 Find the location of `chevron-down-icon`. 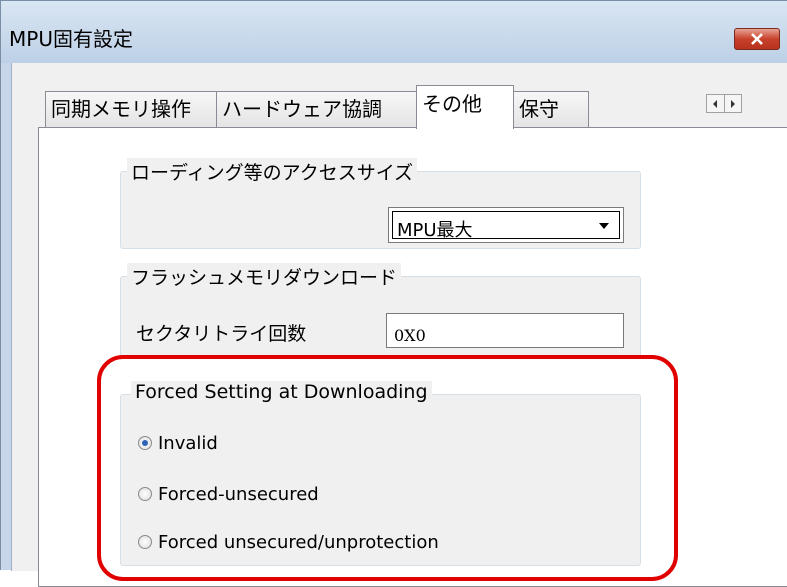

chevron-down-icon is located at coordinates (604, 226).